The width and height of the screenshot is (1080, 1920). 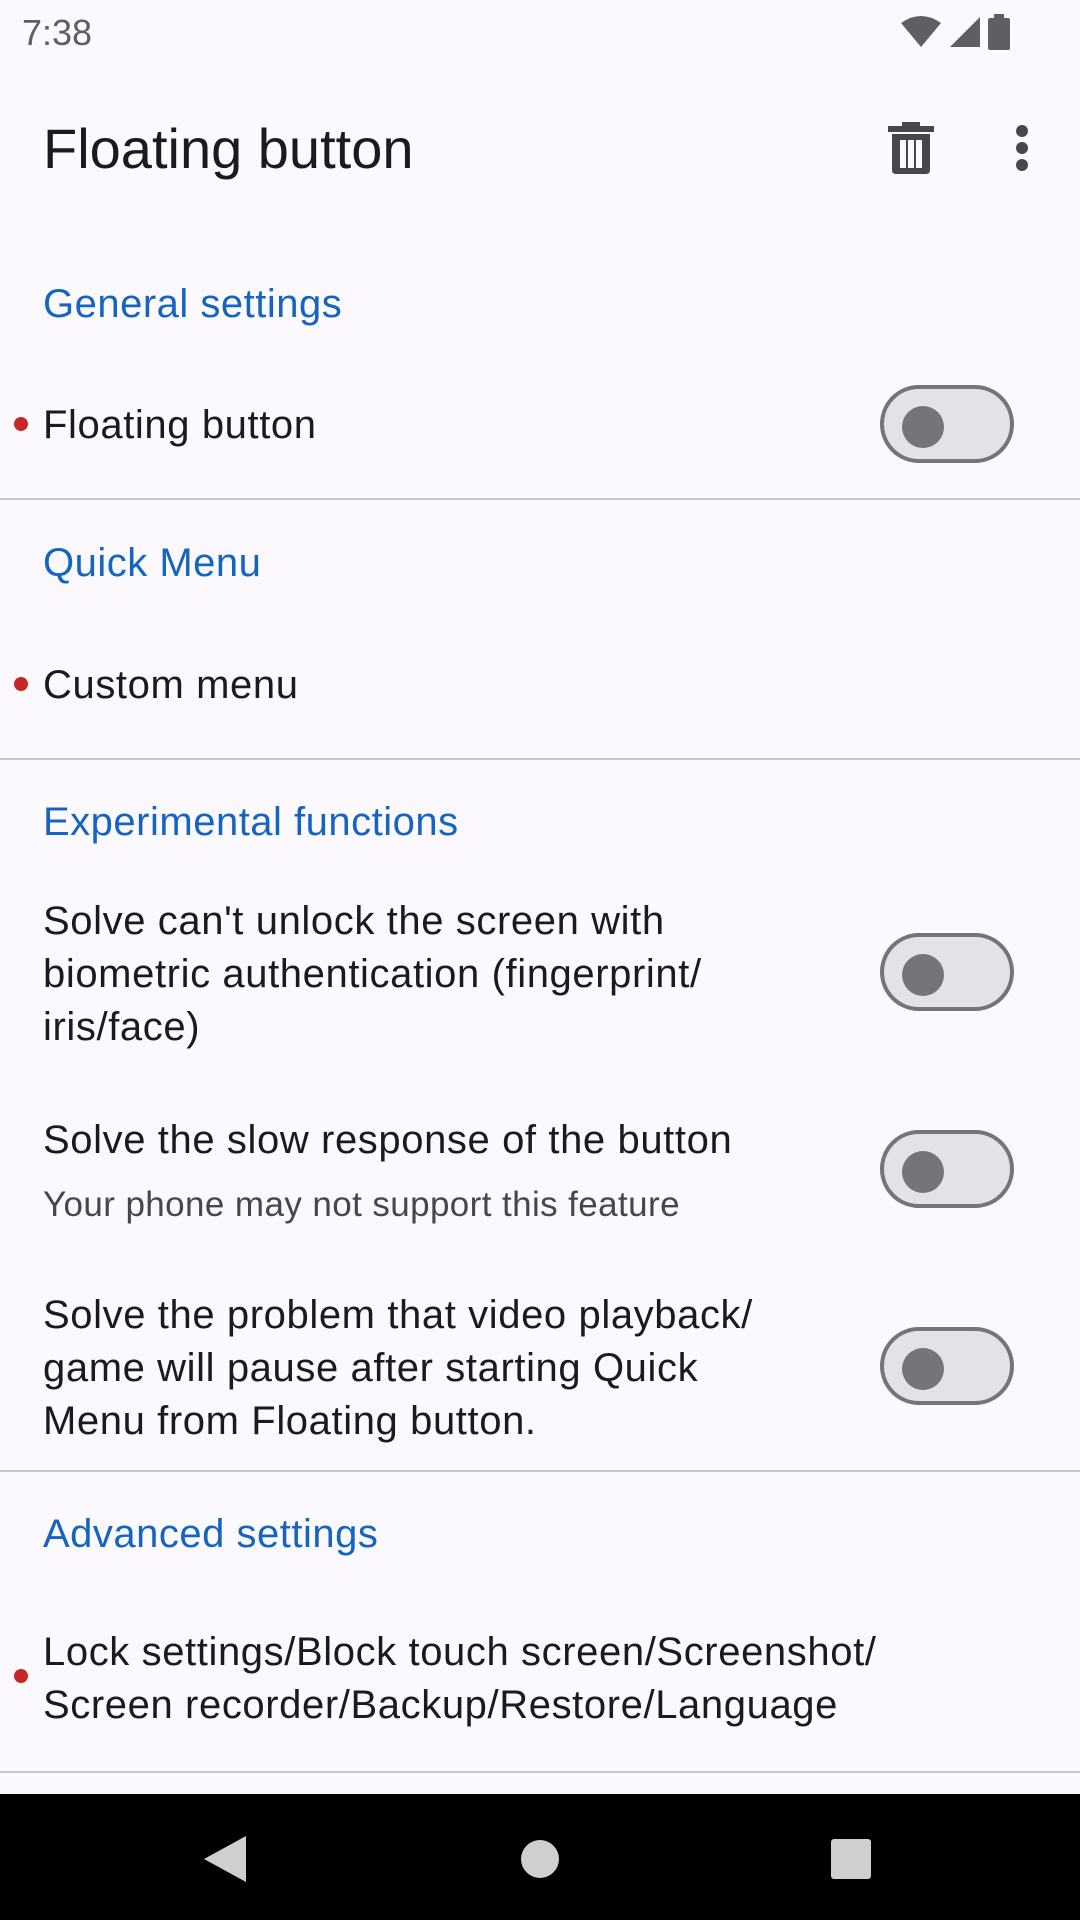 What do you see at coordinates (999, 32) in the screenshot?
I see `battery-icon` at bounding box center [999, 32].